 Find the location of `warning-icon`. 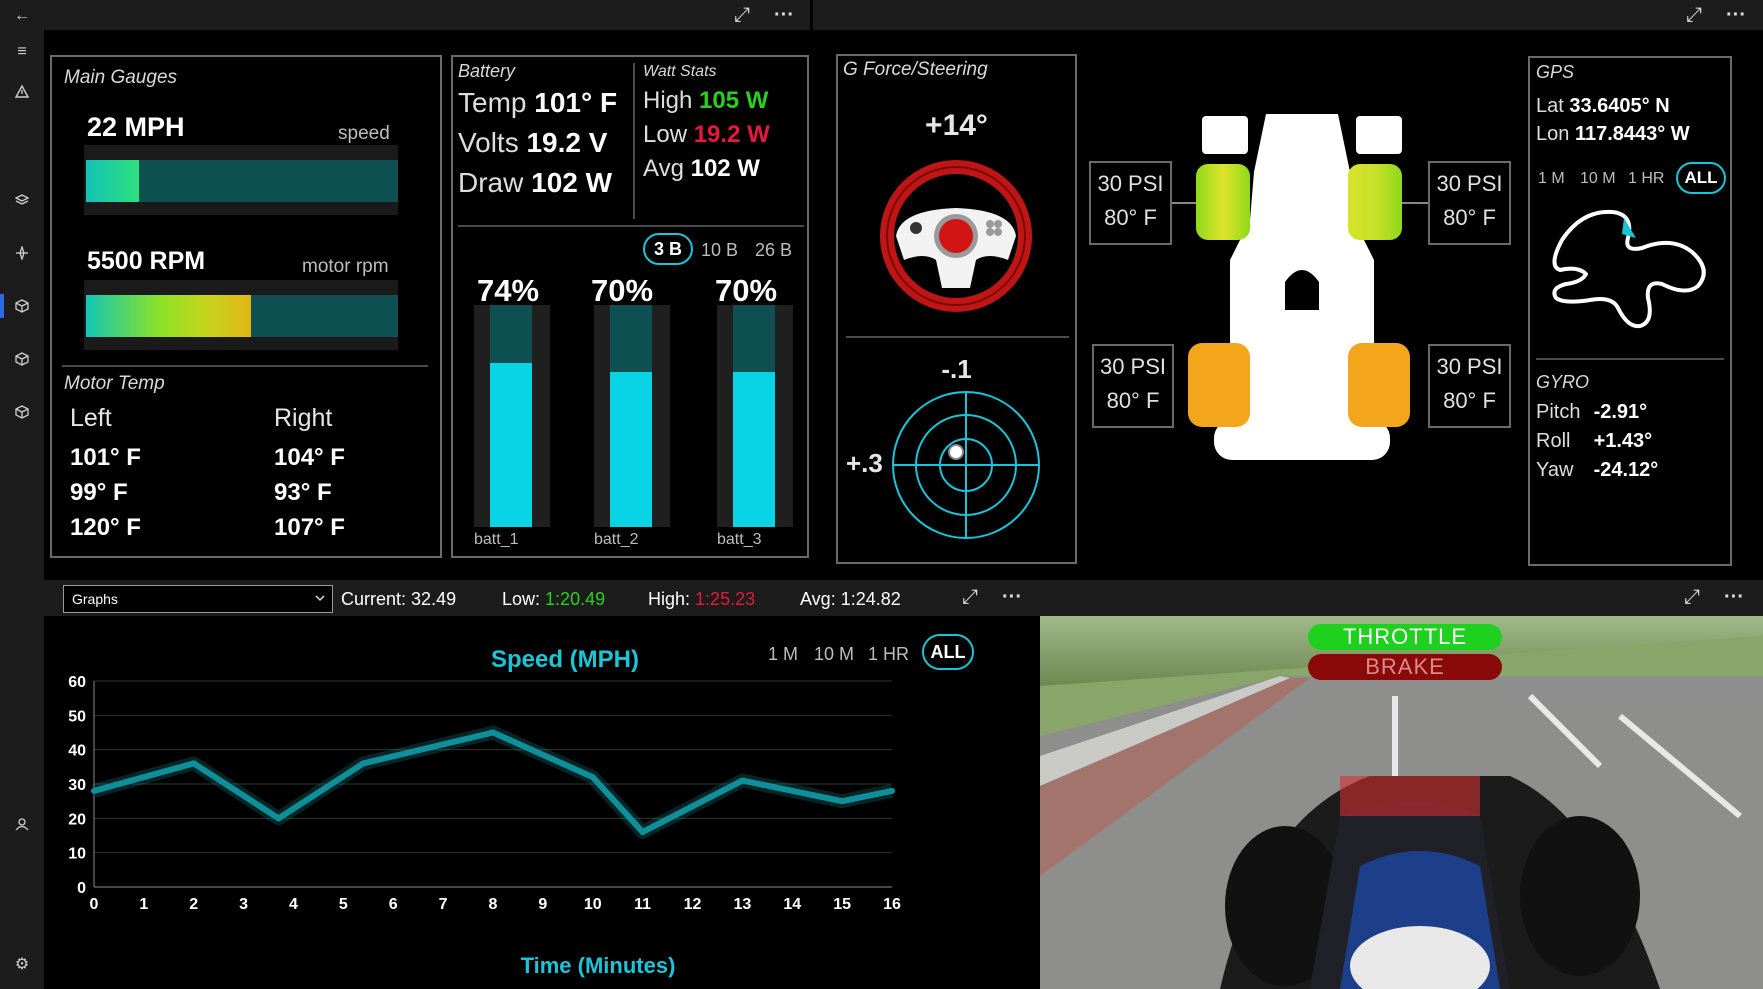

warning-icon is located at coordinates (22, 92).